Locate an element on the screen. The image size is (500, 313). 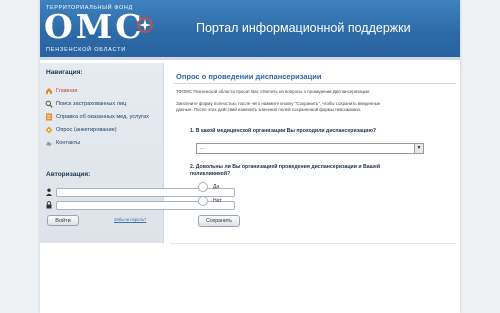
radio-no is located at coordinates (203, 201).